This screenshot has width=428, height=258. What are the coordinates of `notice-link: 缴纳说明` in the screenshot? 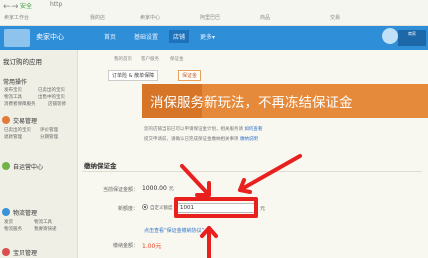 It's located at (249, 139).